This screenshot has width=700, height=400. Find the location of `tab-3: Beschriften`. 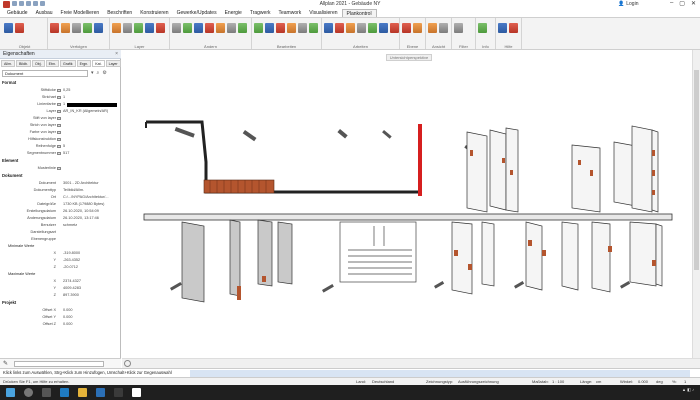

tab-3: Beschriften is located at coordinates (119, 13).